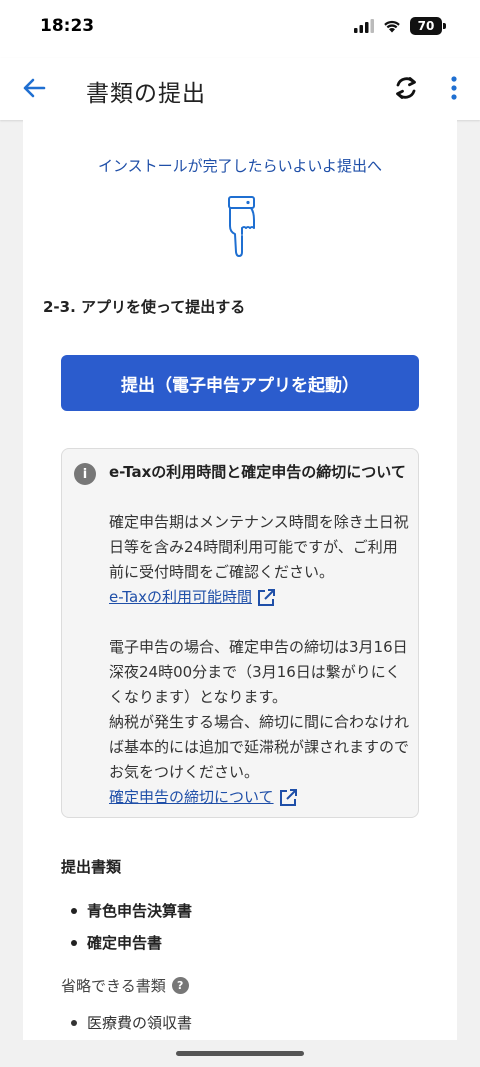  What do you see at coordinates (241, 226) in the screenshot?
I see `pointing-down-hand-icon` at bounding box center [241, 226].